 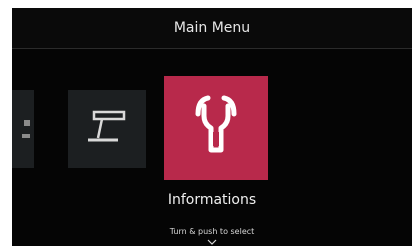 What do you see at coordinates (212, 242) in the screenshot?
I see `chevron-down-icon` at bounding box center [212, 242].